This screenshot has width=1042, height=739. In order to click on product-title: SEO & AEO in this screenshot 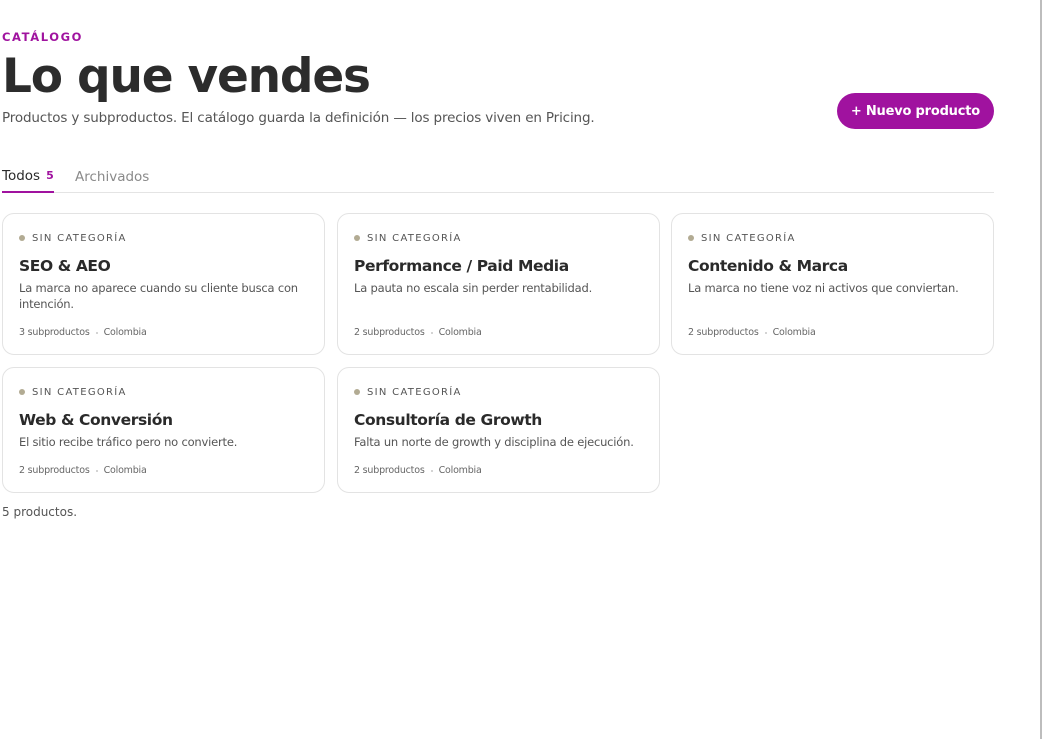, I will do `click(65, 266)`.